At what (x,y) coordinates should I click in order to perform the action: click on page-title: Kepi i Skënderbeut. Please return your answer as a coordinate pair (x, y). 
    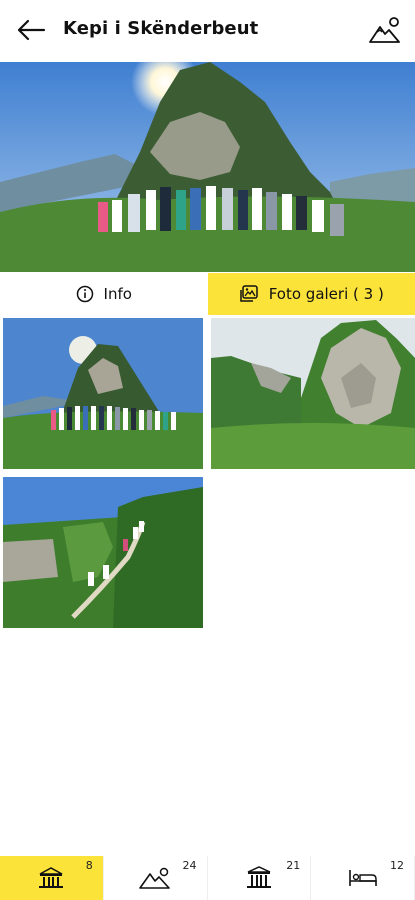
    Looking at the image, I should click on (161, 28).